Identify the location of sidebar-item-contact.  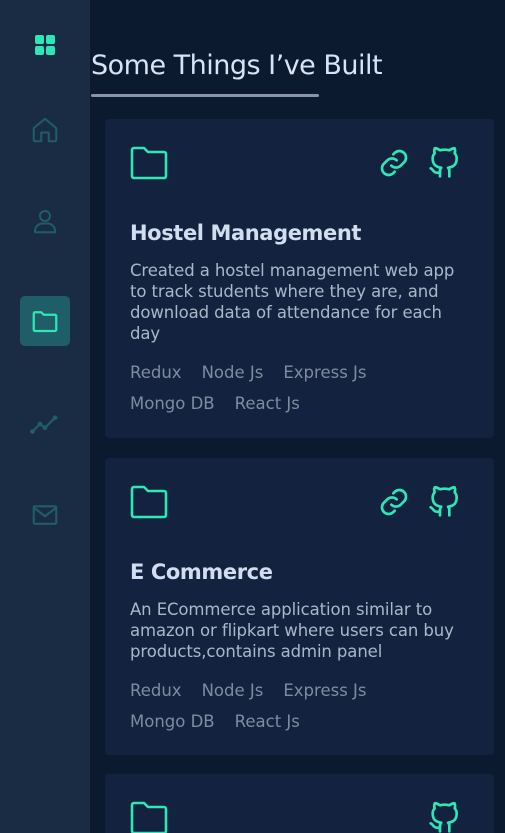
(45, 515).